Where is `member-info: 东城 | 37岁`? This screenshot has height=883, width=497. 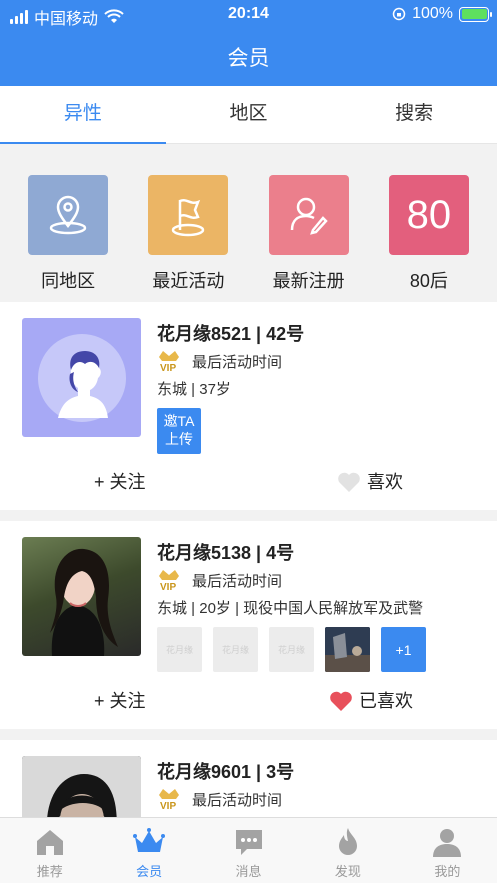
member-info: 东城 | 37岁 is located at coordinates (194, 389).